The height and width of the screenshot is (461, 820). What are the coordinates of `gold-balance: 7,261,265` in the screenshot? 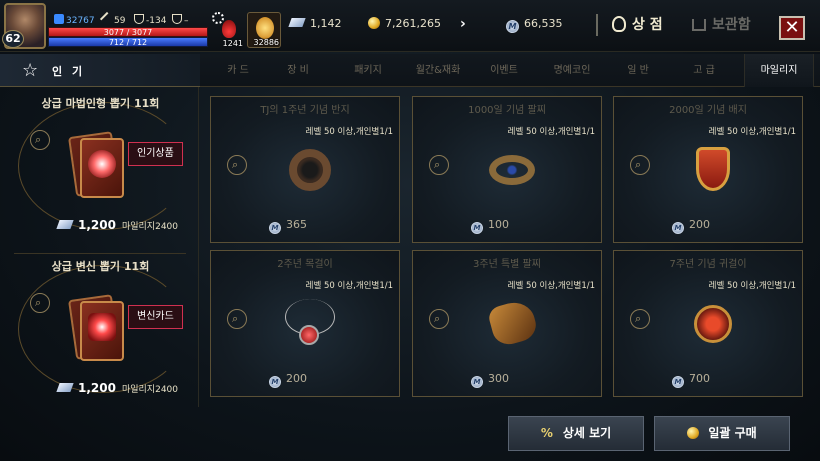 It's located at (404, 23).